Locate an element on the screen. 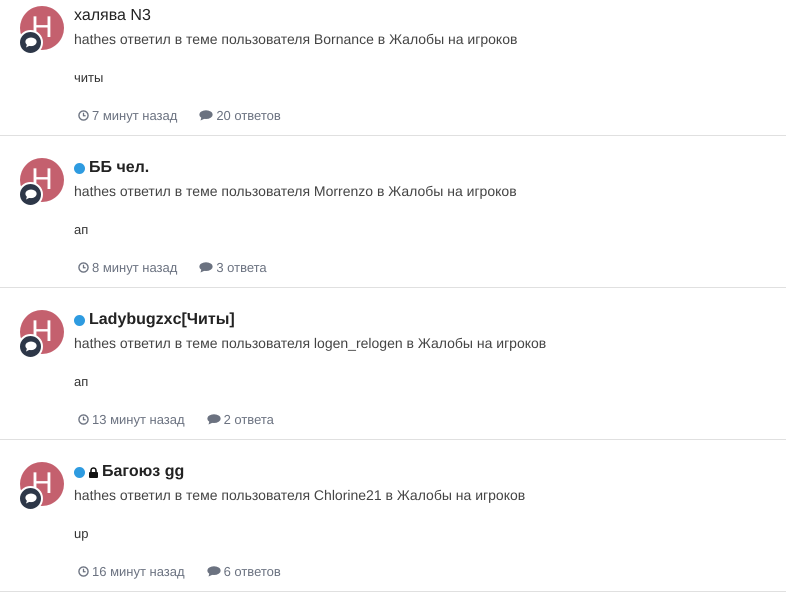 This screenshot has height=594, width=786. topic-title: Ladybugzxc[Читы] is located at coordinates (162, 320).